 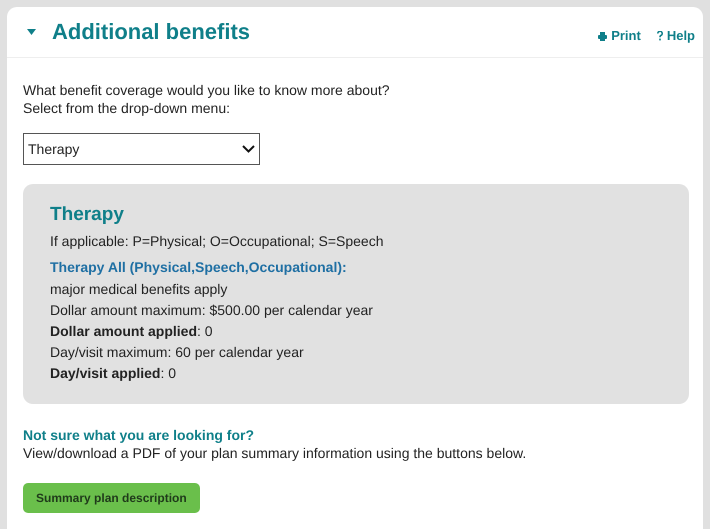 What do you see at coordinates (87, 215) in the screenshot?
I see `benefit-title: Therapy` at bounding box center [87, 215].